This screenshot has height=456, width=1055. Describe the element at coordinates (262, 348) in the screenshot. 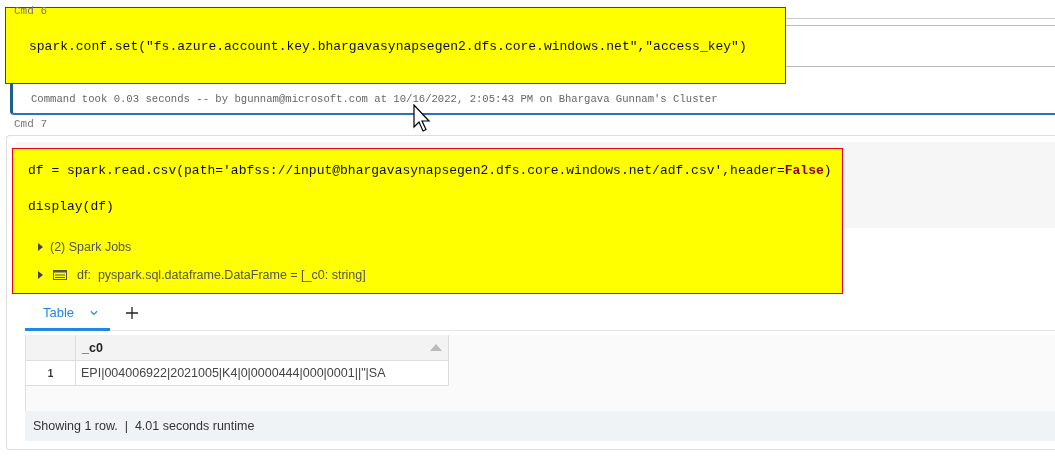

I see `column-header: _c0` at that location.